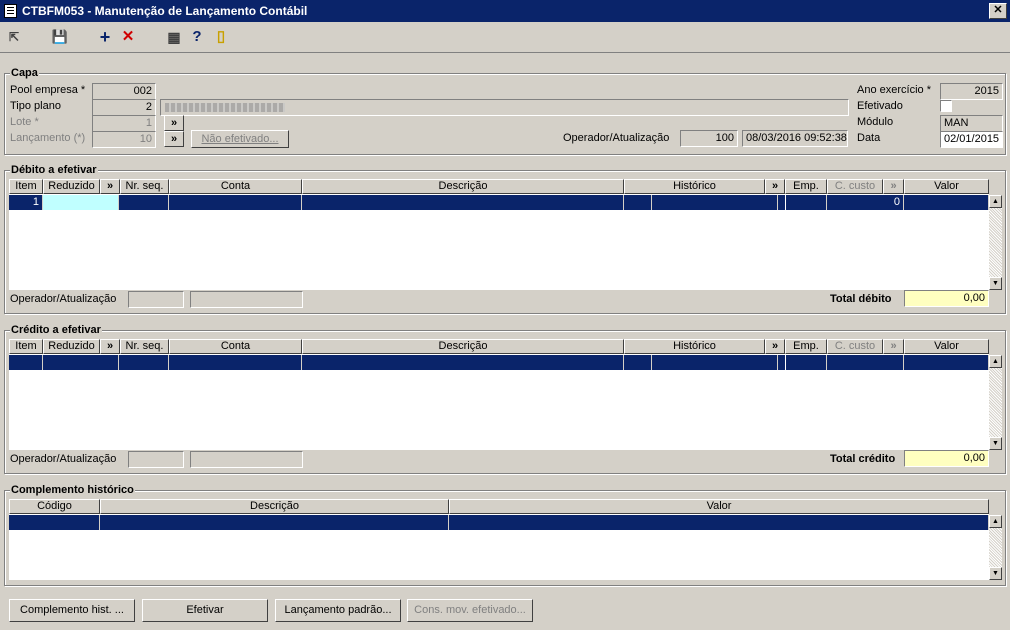 The height and width of the screenshot is (630, 1010). I want to click on operador-date-field: 08/03/2016 09:52:38, so click(795, 138).